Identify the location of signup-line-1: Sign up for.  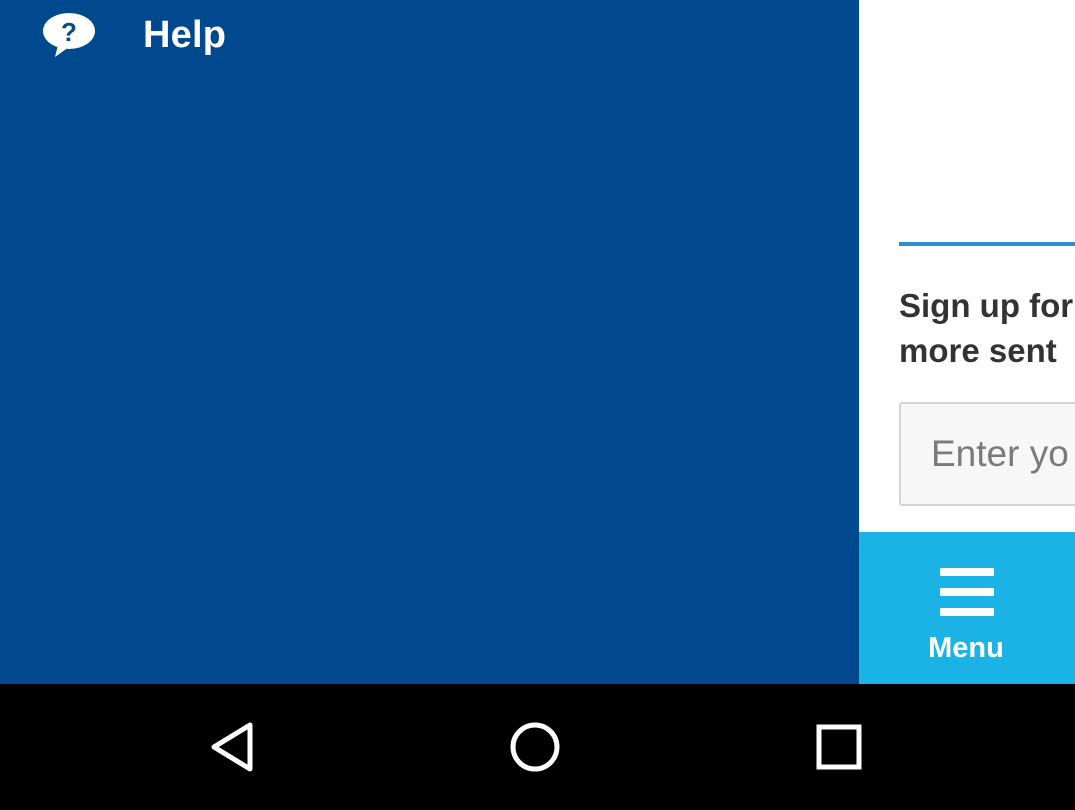
(986, 305).